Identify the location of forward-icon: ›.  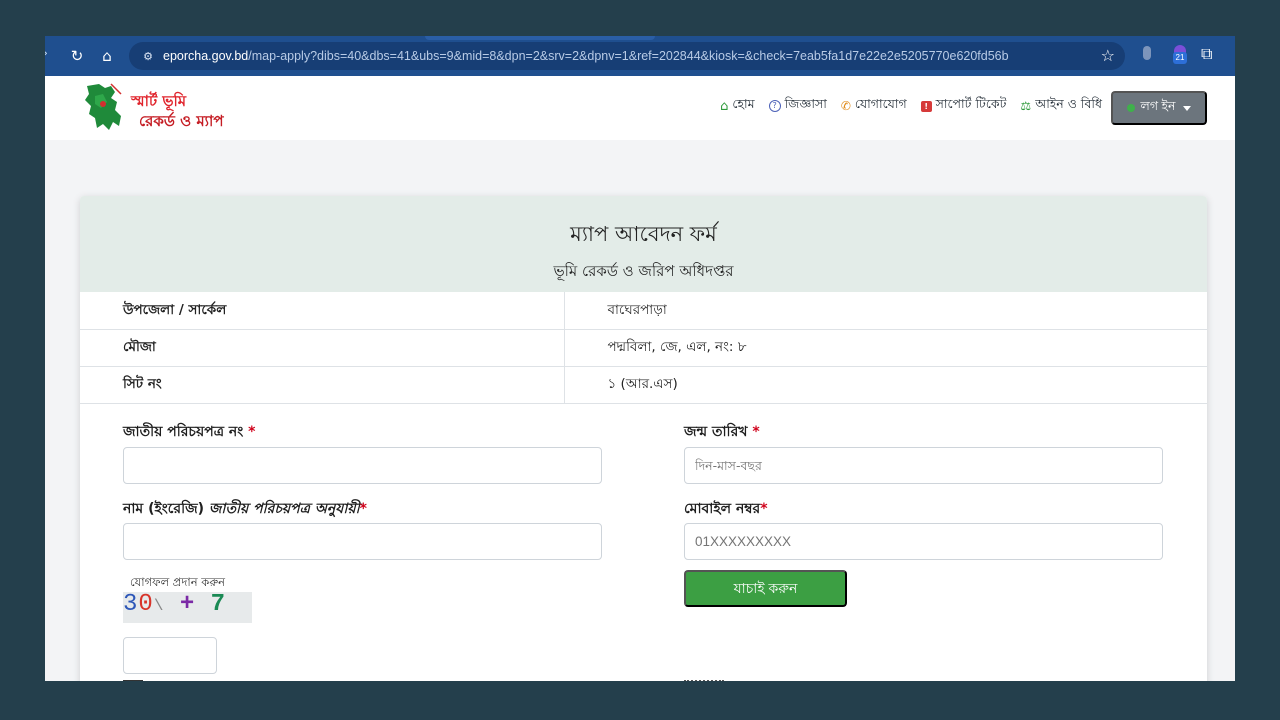
(46, 53).